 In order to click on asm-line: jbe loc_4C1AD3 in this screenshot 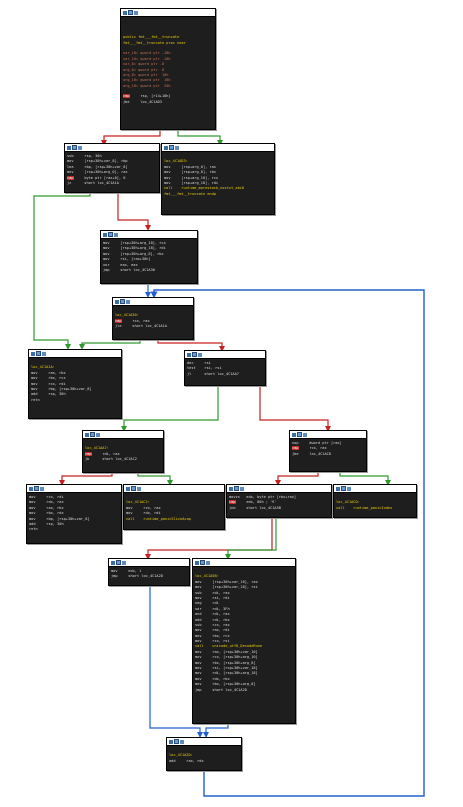, I will do `click(168, 102)`.